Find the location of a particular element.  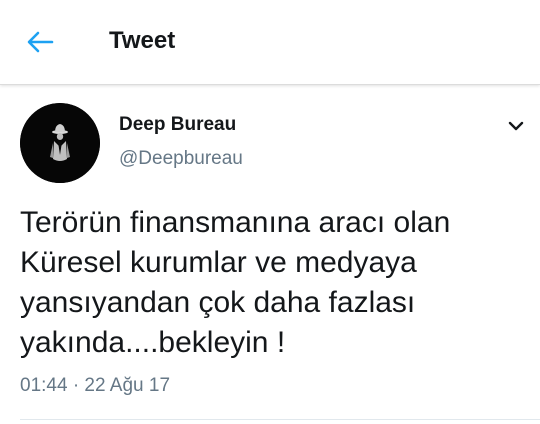

avatar is located at coordinates (60, 143).